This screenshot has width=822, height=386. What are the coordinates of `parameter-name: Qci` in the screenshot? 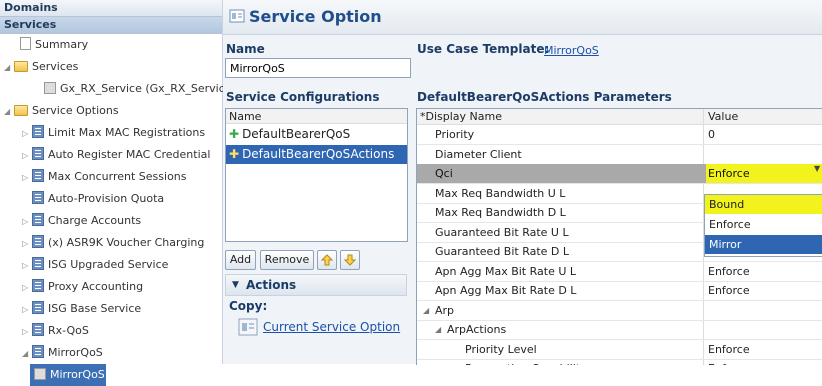 It's located at (444, 173).